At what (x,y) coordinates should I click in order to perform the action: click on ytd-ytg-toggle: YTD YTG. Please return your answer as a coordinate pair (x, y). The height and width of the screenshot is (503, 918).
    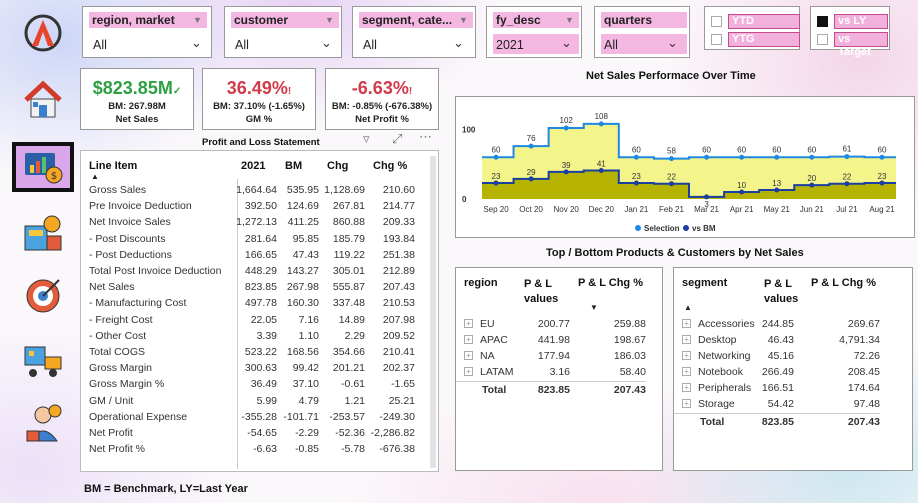
    Looking at the image, I should click on (752, 28).